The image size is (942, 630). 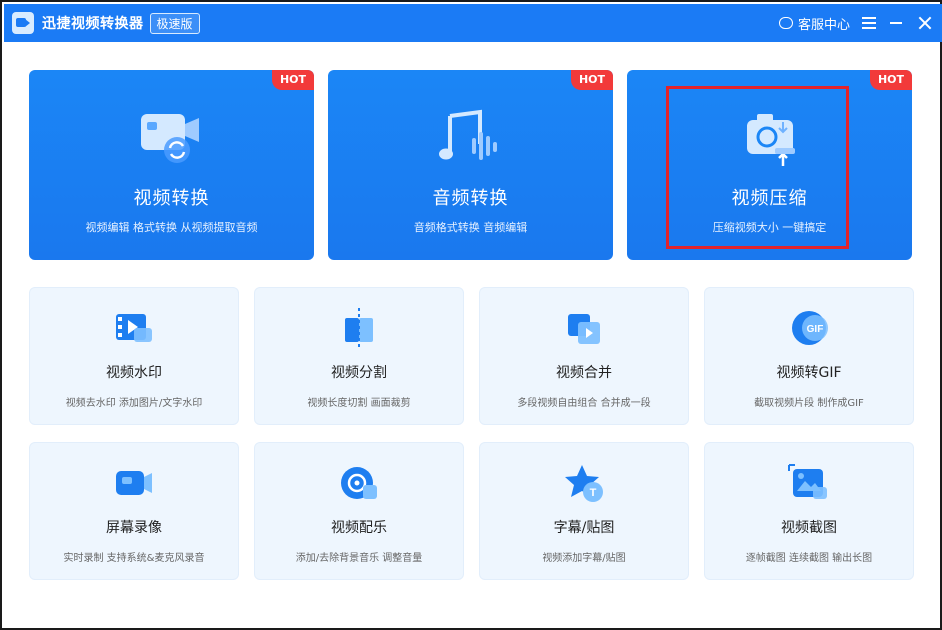 I want to click on menu-icon, so click(x=869, y=23).